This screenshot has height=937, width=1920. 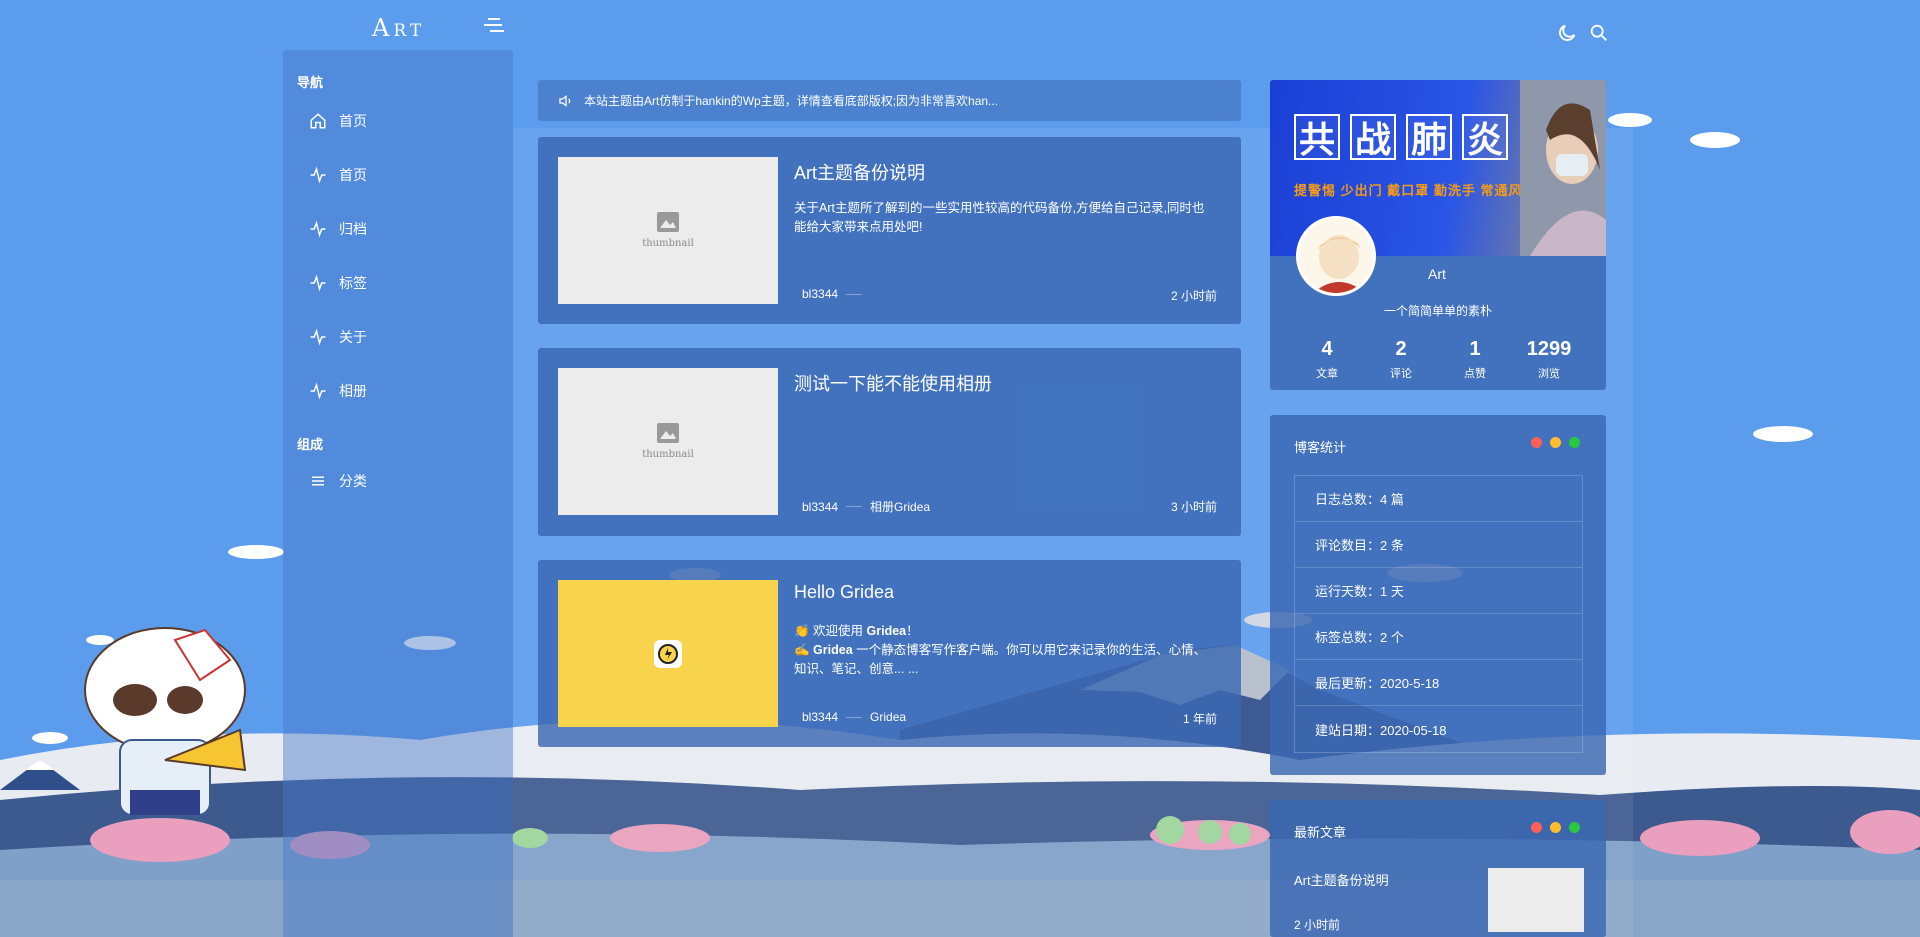 I want to click on banner-char: 共, so click(x=1317, y=137).